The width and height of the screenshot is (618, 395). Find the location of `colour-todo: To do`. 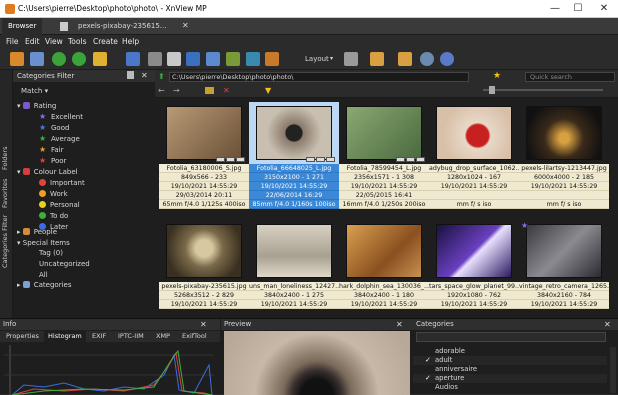

colour-todo: To do is located at coordinates (53, 216).